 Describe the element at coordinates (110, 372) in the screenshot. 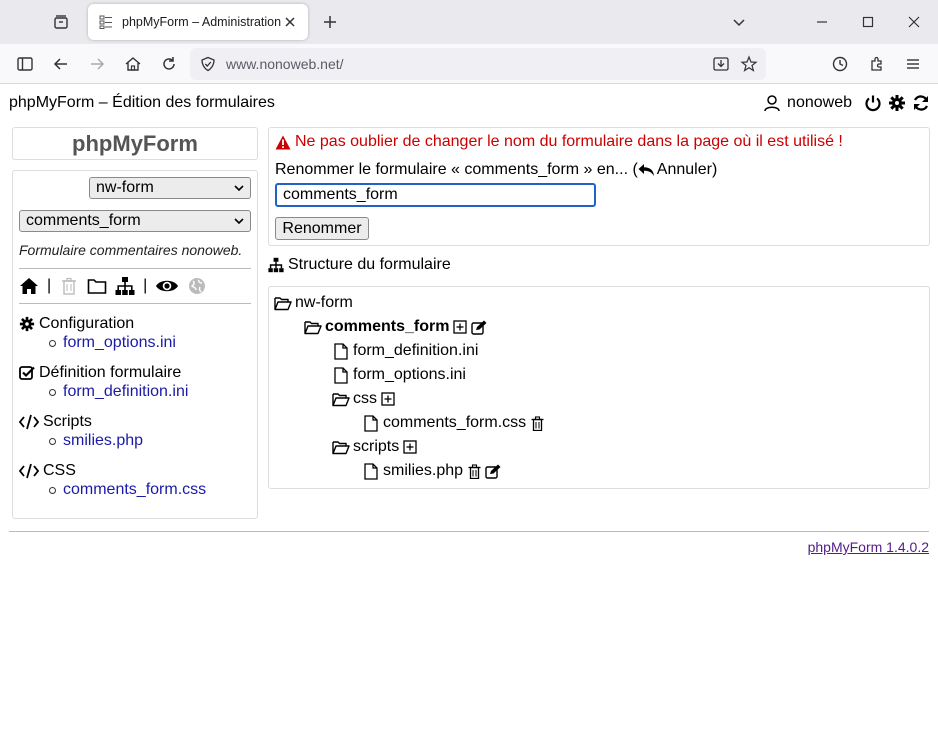

I see `section-title-label: Définition formulaire` at that location.